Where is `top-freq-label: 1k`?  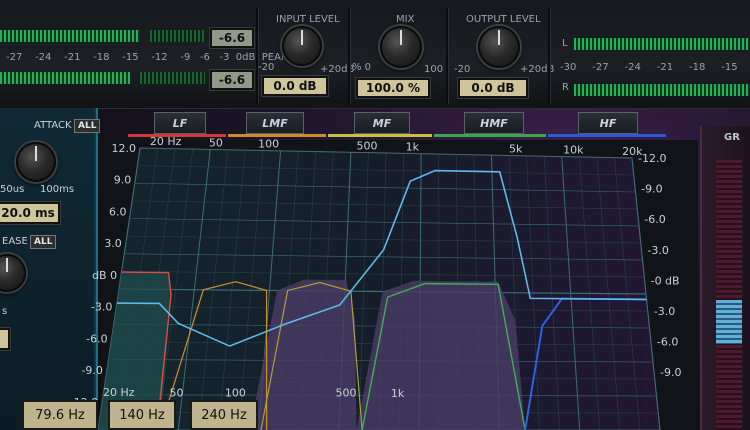 top-freq-label: 1k is located at coordinates (413, 146).